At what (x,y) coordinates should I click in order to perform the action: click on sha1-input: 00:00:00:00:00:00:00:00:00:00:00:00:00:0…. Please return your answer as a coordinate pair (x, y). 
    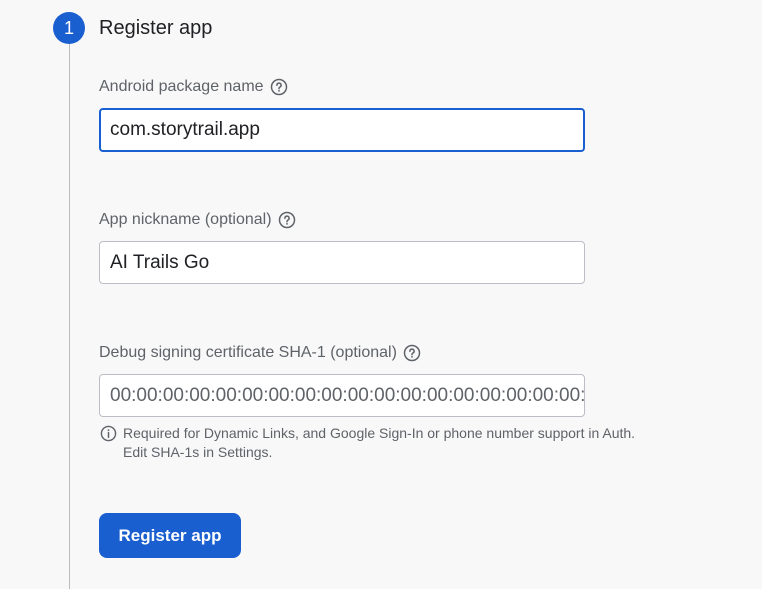
    Looking at the image, I should click on (342, 395).